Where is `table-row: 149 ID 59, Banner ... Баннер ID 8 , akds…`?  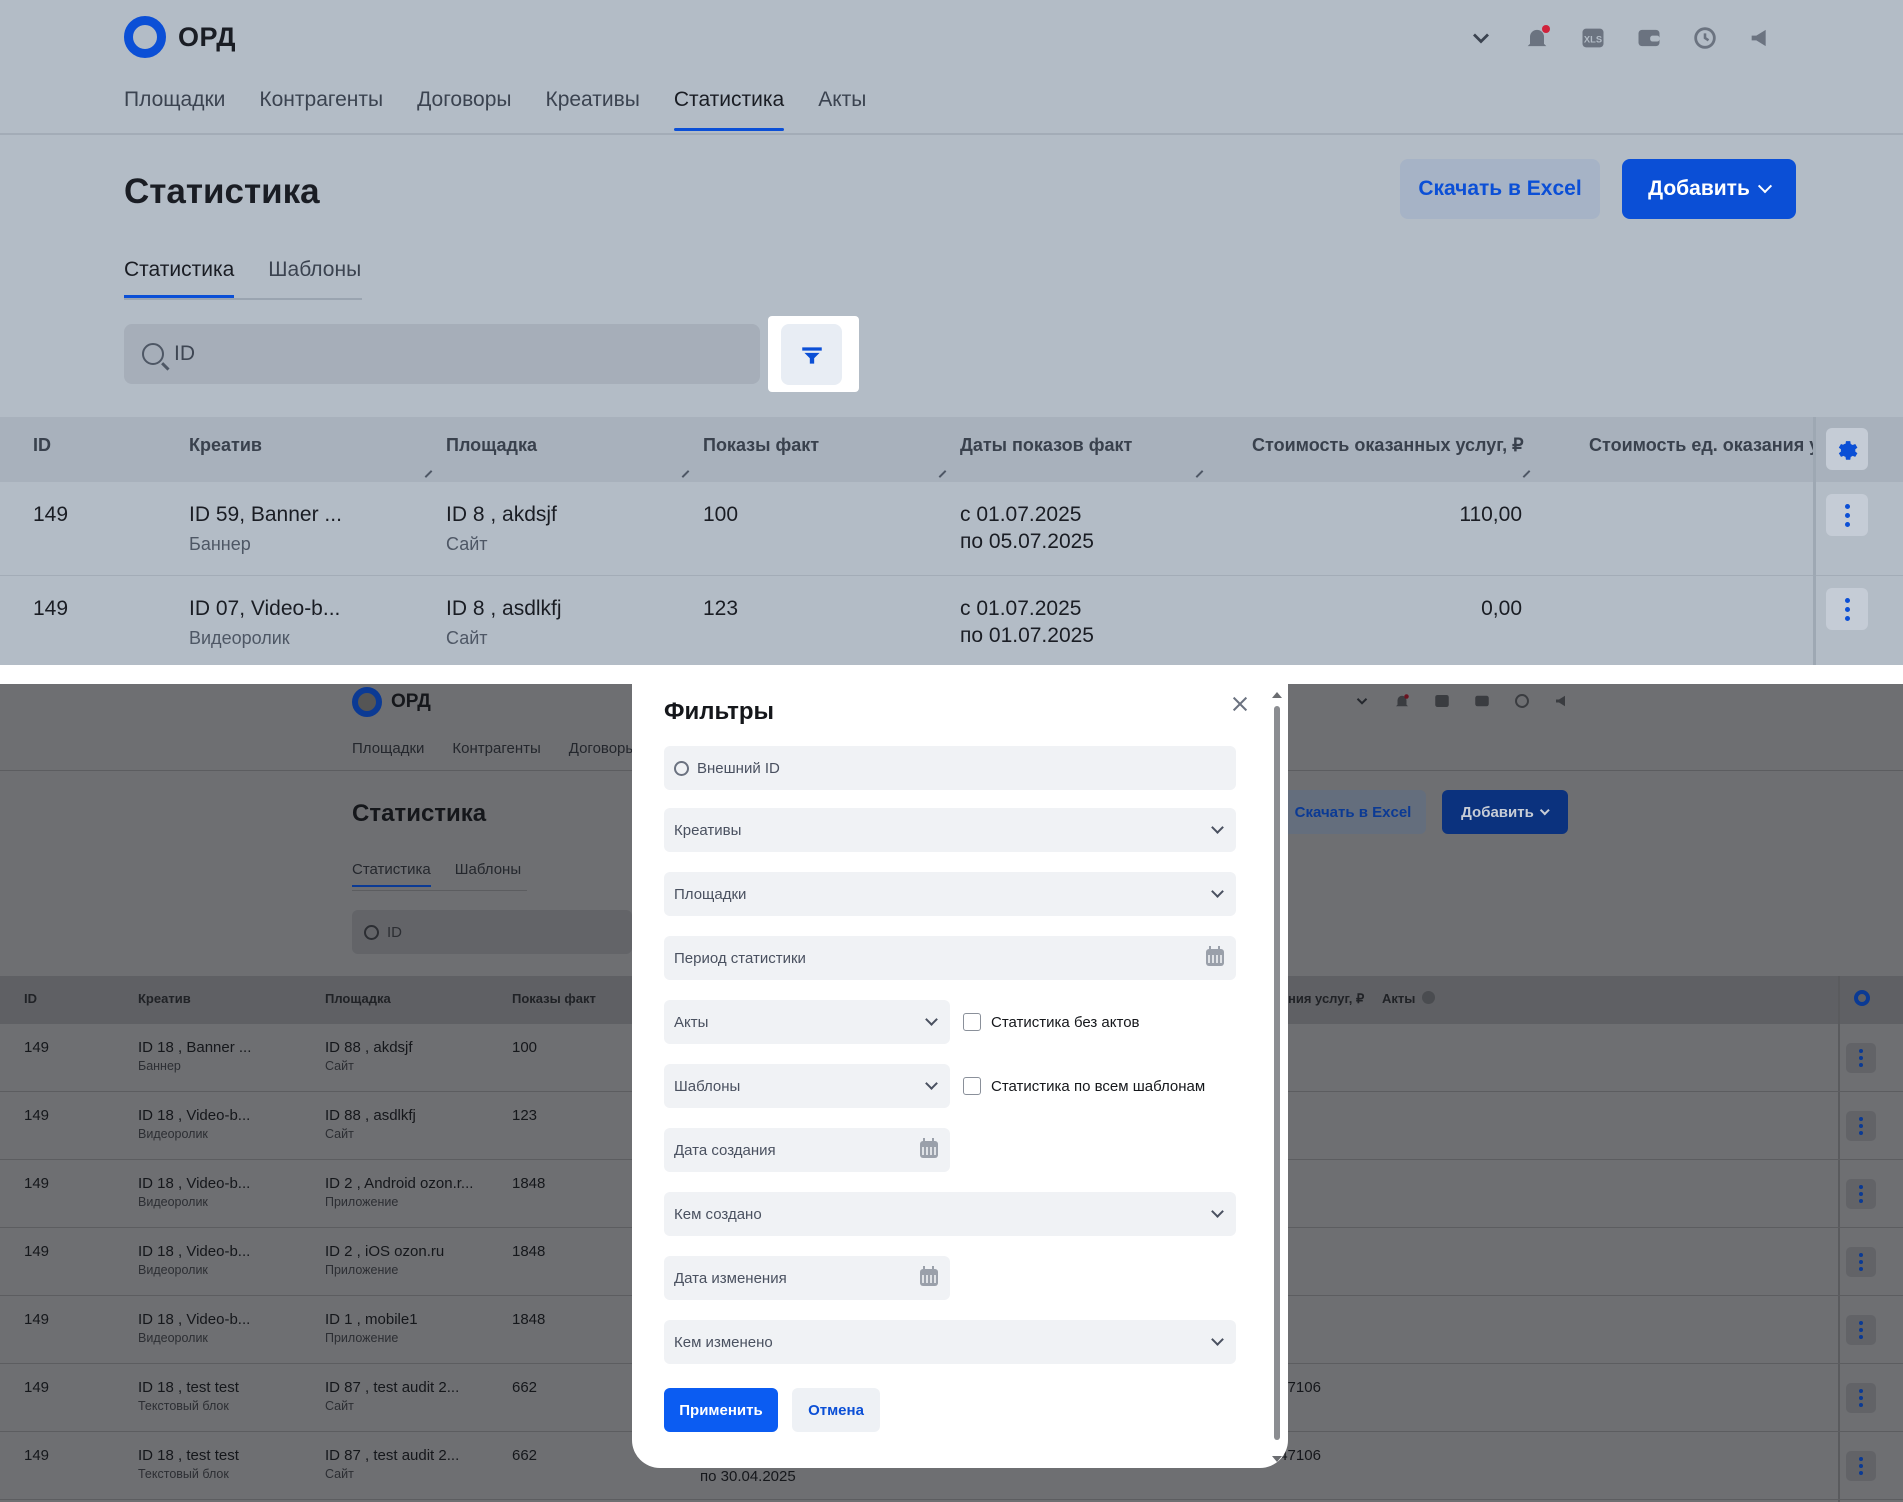
table-row: 149 ID 59, Banner ... Баннер ID 8 , akds… is located at coordinates (951, 529).